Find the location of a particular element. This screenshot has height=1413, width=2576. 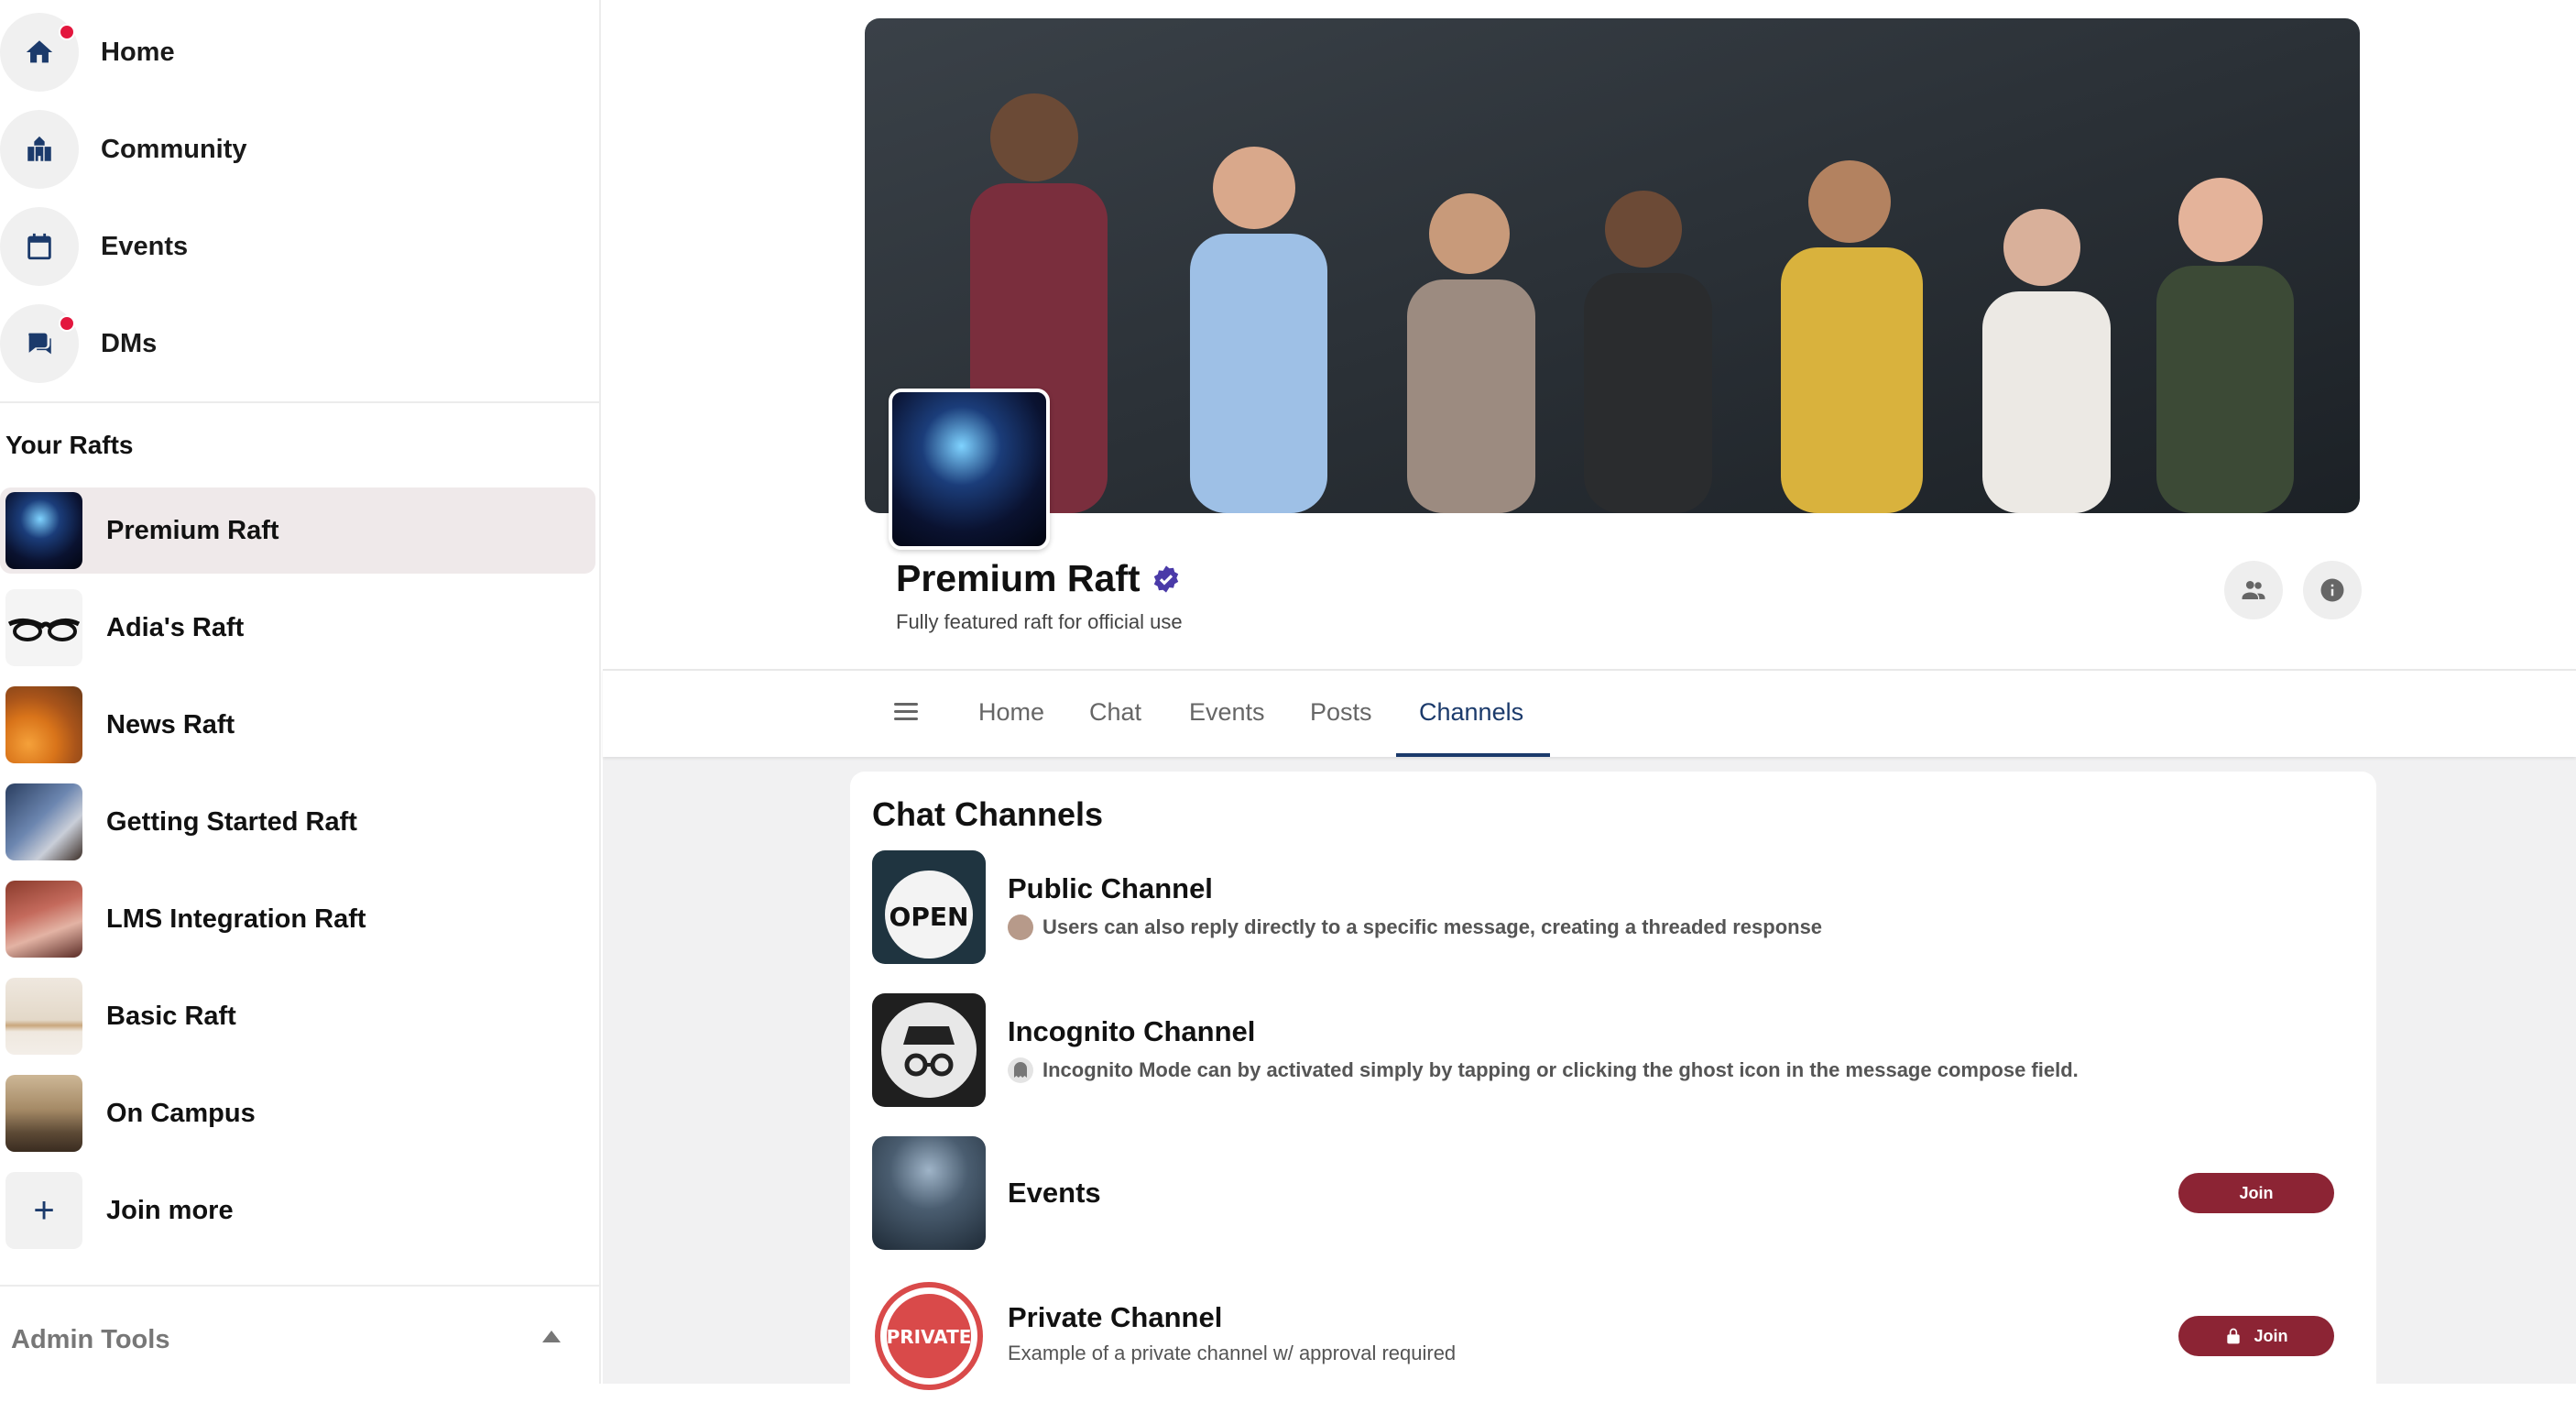

private-sign-text: PRIVATE is located at coordinates (930, 1337).